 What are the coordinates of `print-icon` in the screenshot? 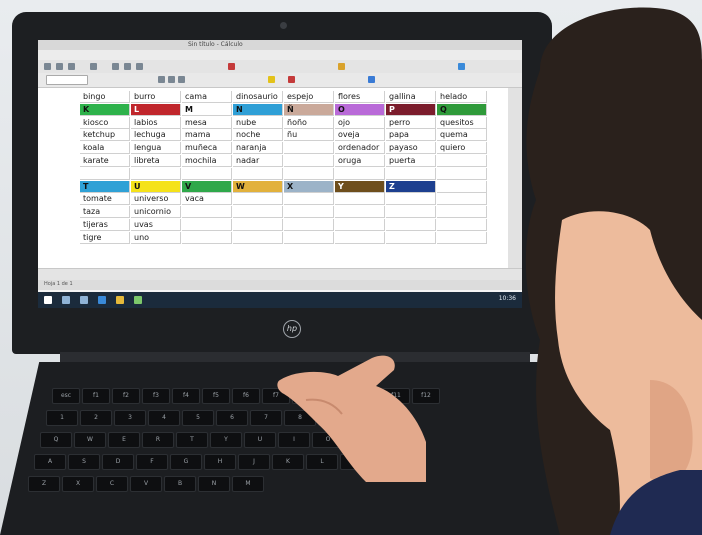 It's located at (93, 66).